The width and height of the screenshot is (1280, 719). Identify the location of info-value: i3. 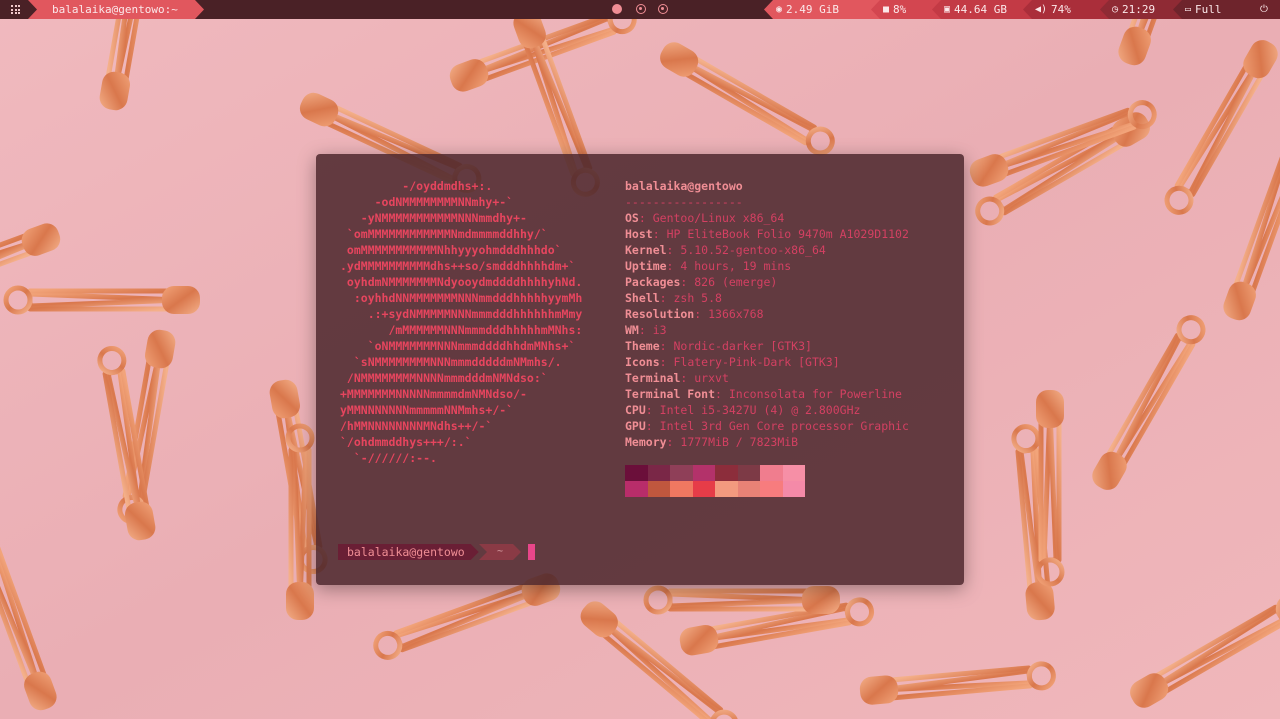
(659, 330).